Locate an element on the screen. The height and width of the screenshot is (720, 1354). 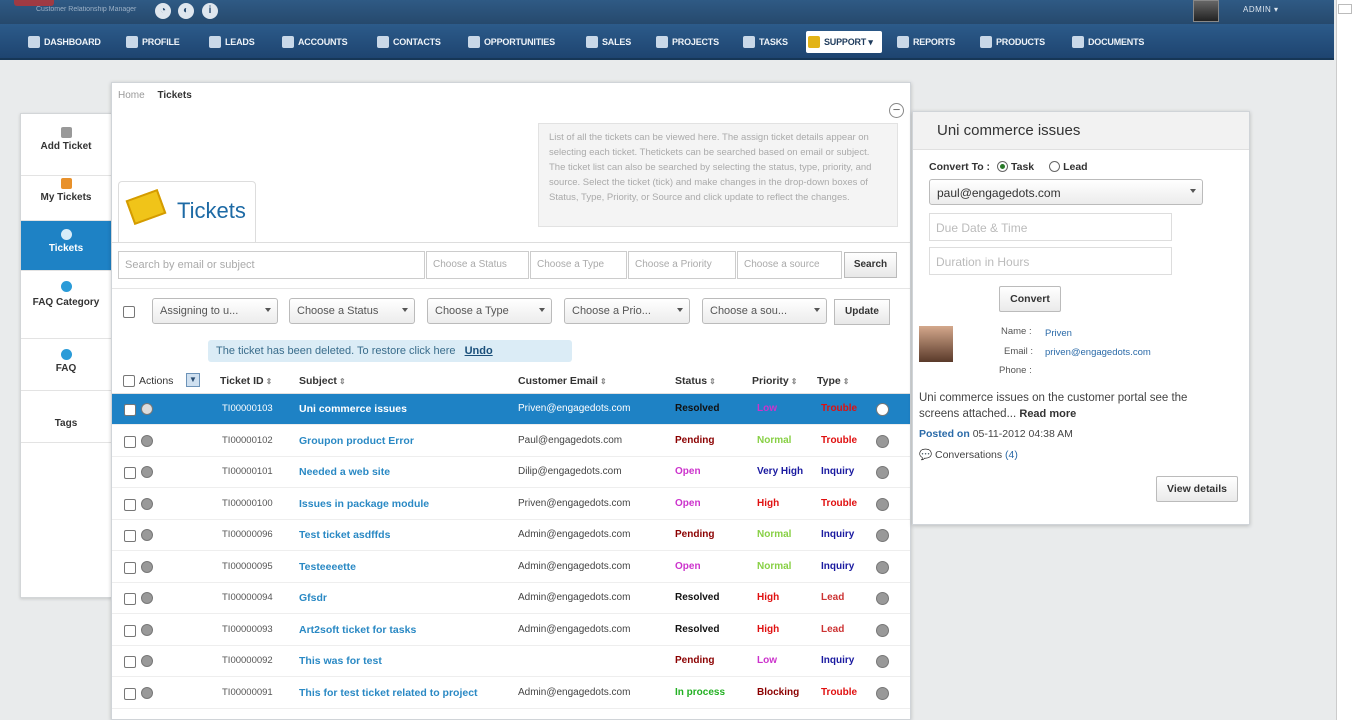
refresh-icon: ◐ is located at coordinates (186, 11).